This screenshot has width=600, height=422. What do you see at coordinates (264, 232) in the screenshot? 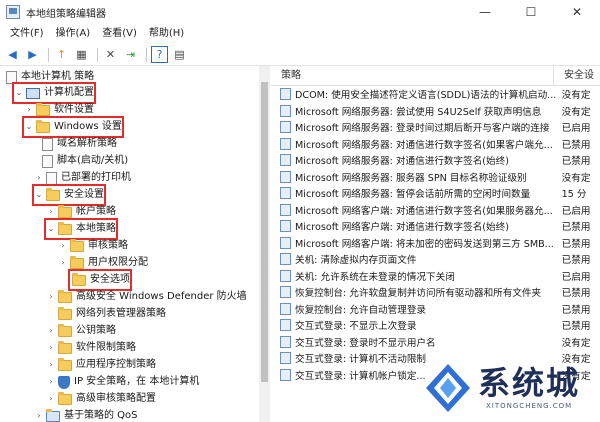
I see `tree-scrollbar-thumb` at bounding box center [264, 232].